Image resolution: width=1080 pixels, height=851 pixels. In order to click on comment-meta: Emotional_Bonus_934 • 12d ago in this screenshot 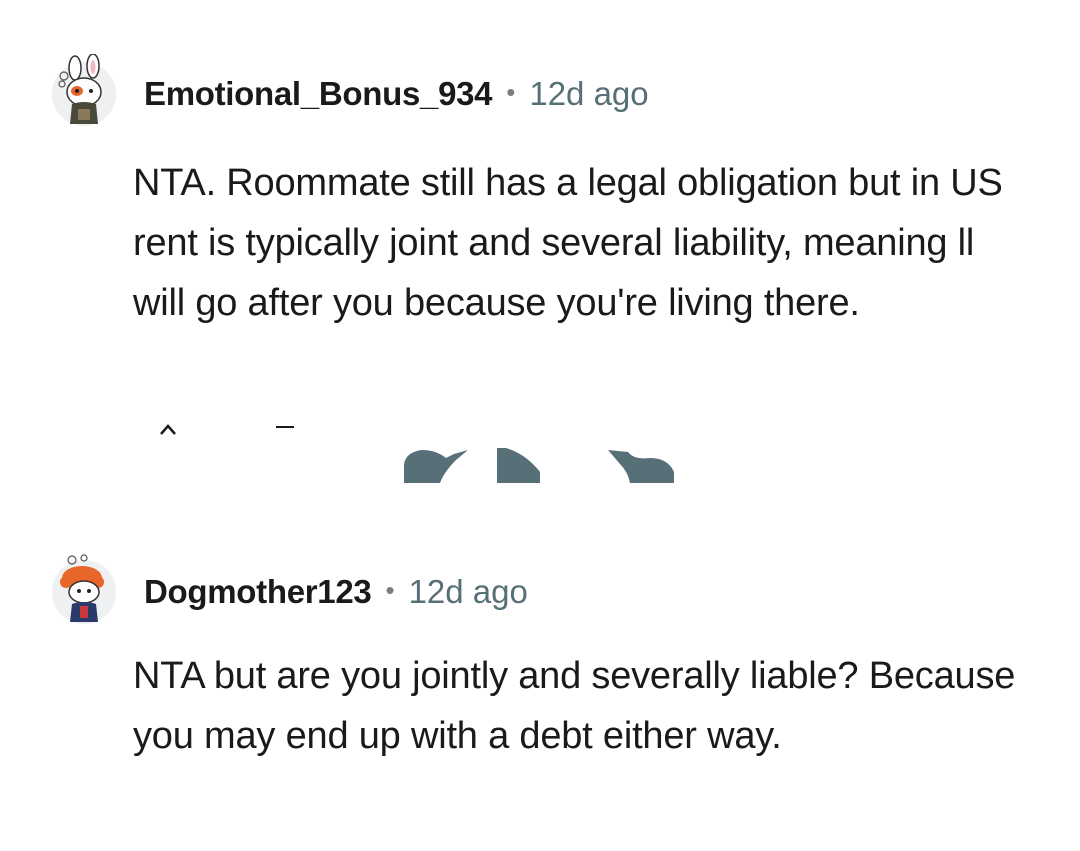, I will do `click(396, 94)`.